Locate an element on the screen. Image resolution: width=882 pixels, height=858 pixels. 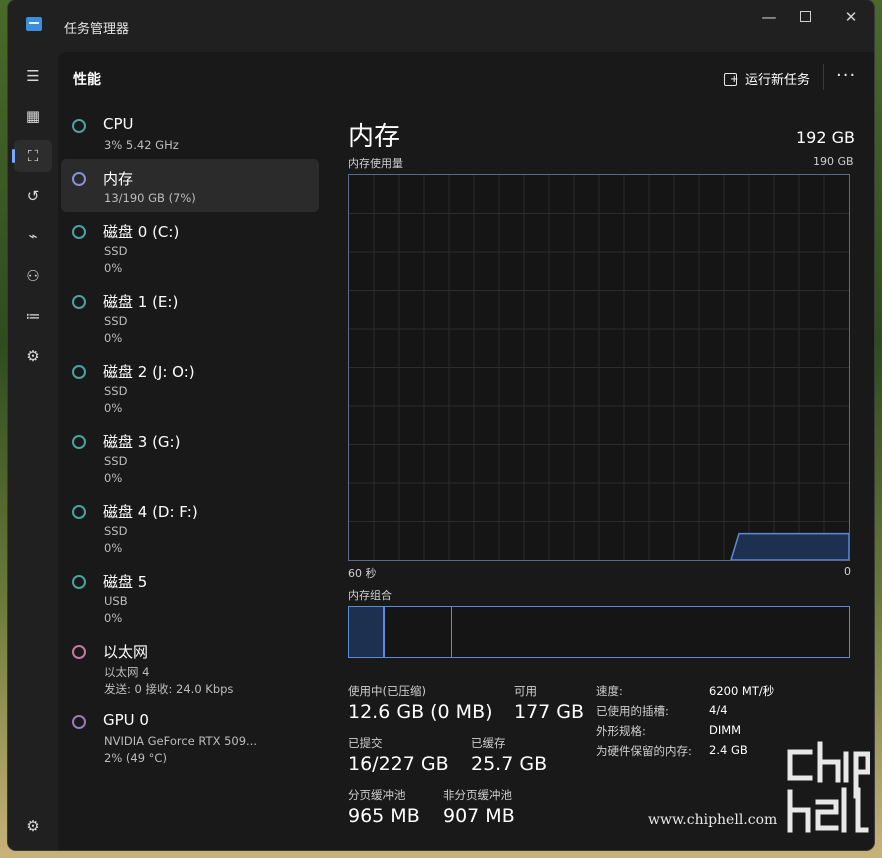
list-item-cpu: CPU 3% 5.42 GHz is located at coordinates (190, 132).